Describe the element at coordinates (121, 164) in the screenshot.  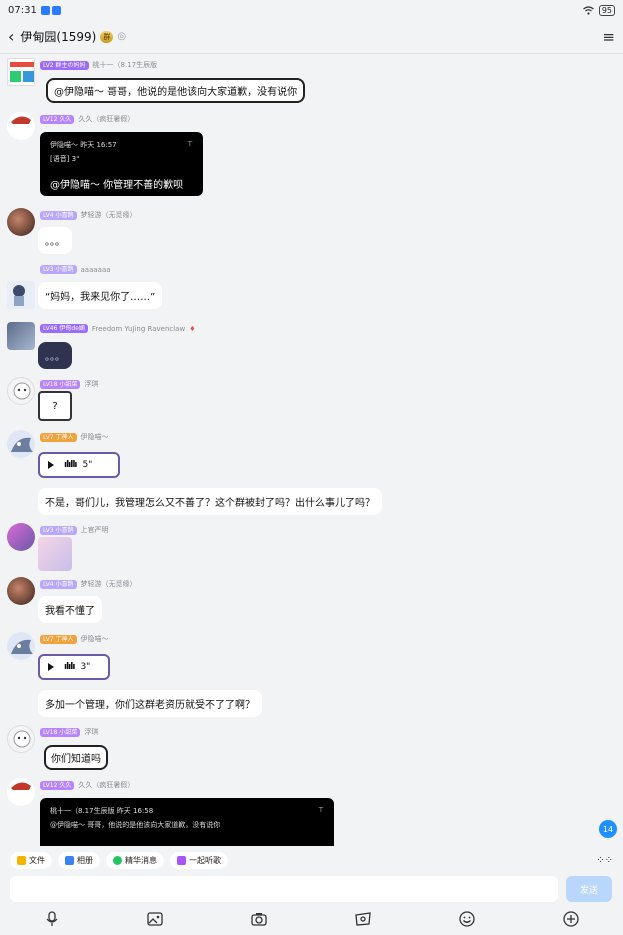
I see `quoted-reply: 伊隐喵～ 昨天 16:57 ⊤ [语音] 3" @伊隐喵～ 你管理不善的歉呗` at that location.